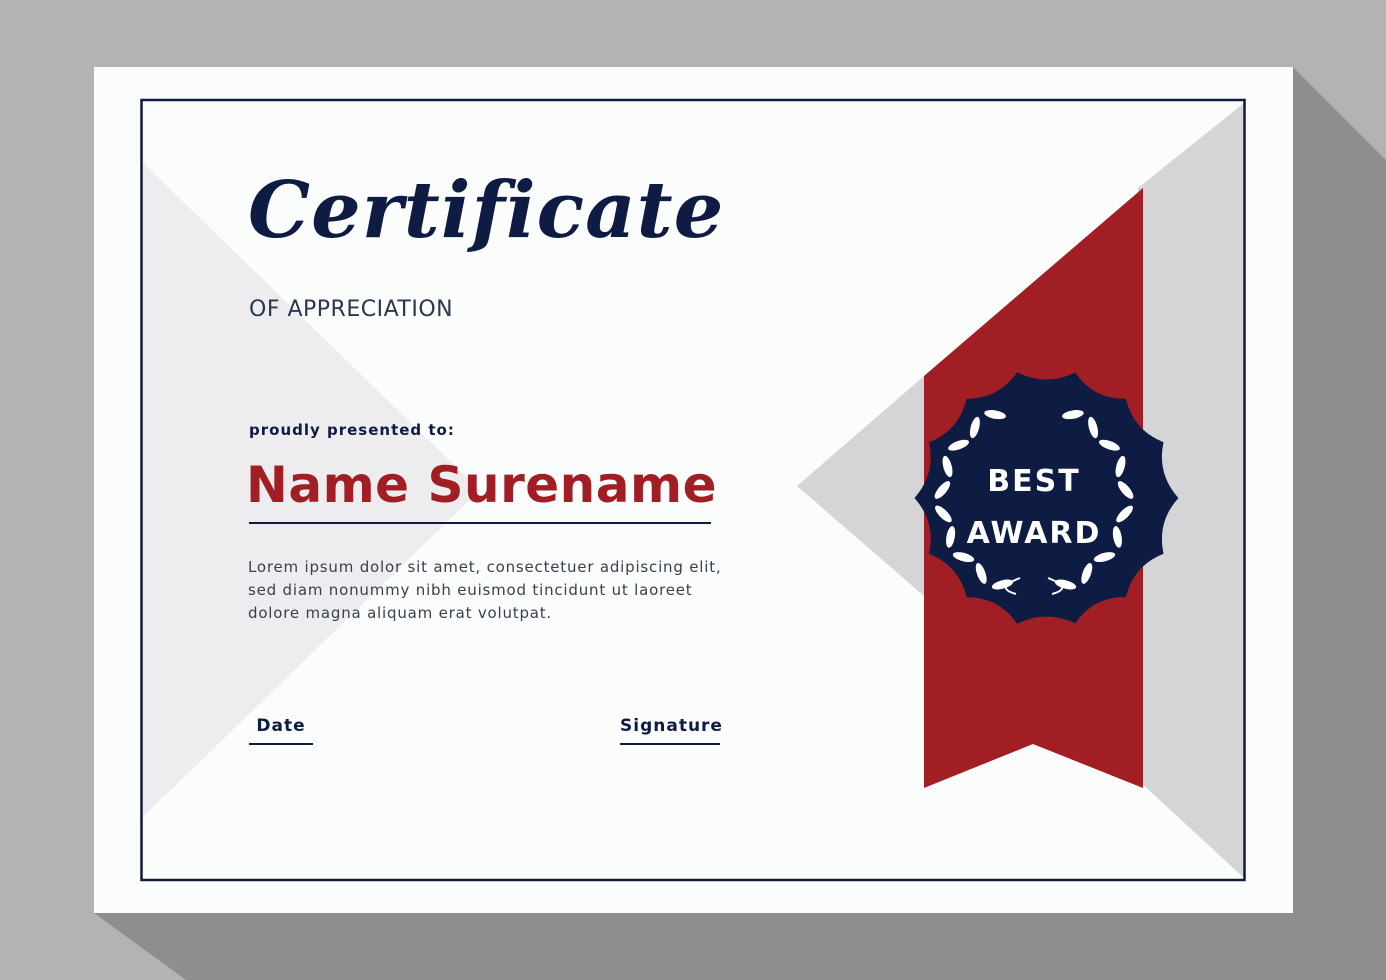 This screenshot has width=1386, height=980. I want to click on date-line, so click(281, 744).